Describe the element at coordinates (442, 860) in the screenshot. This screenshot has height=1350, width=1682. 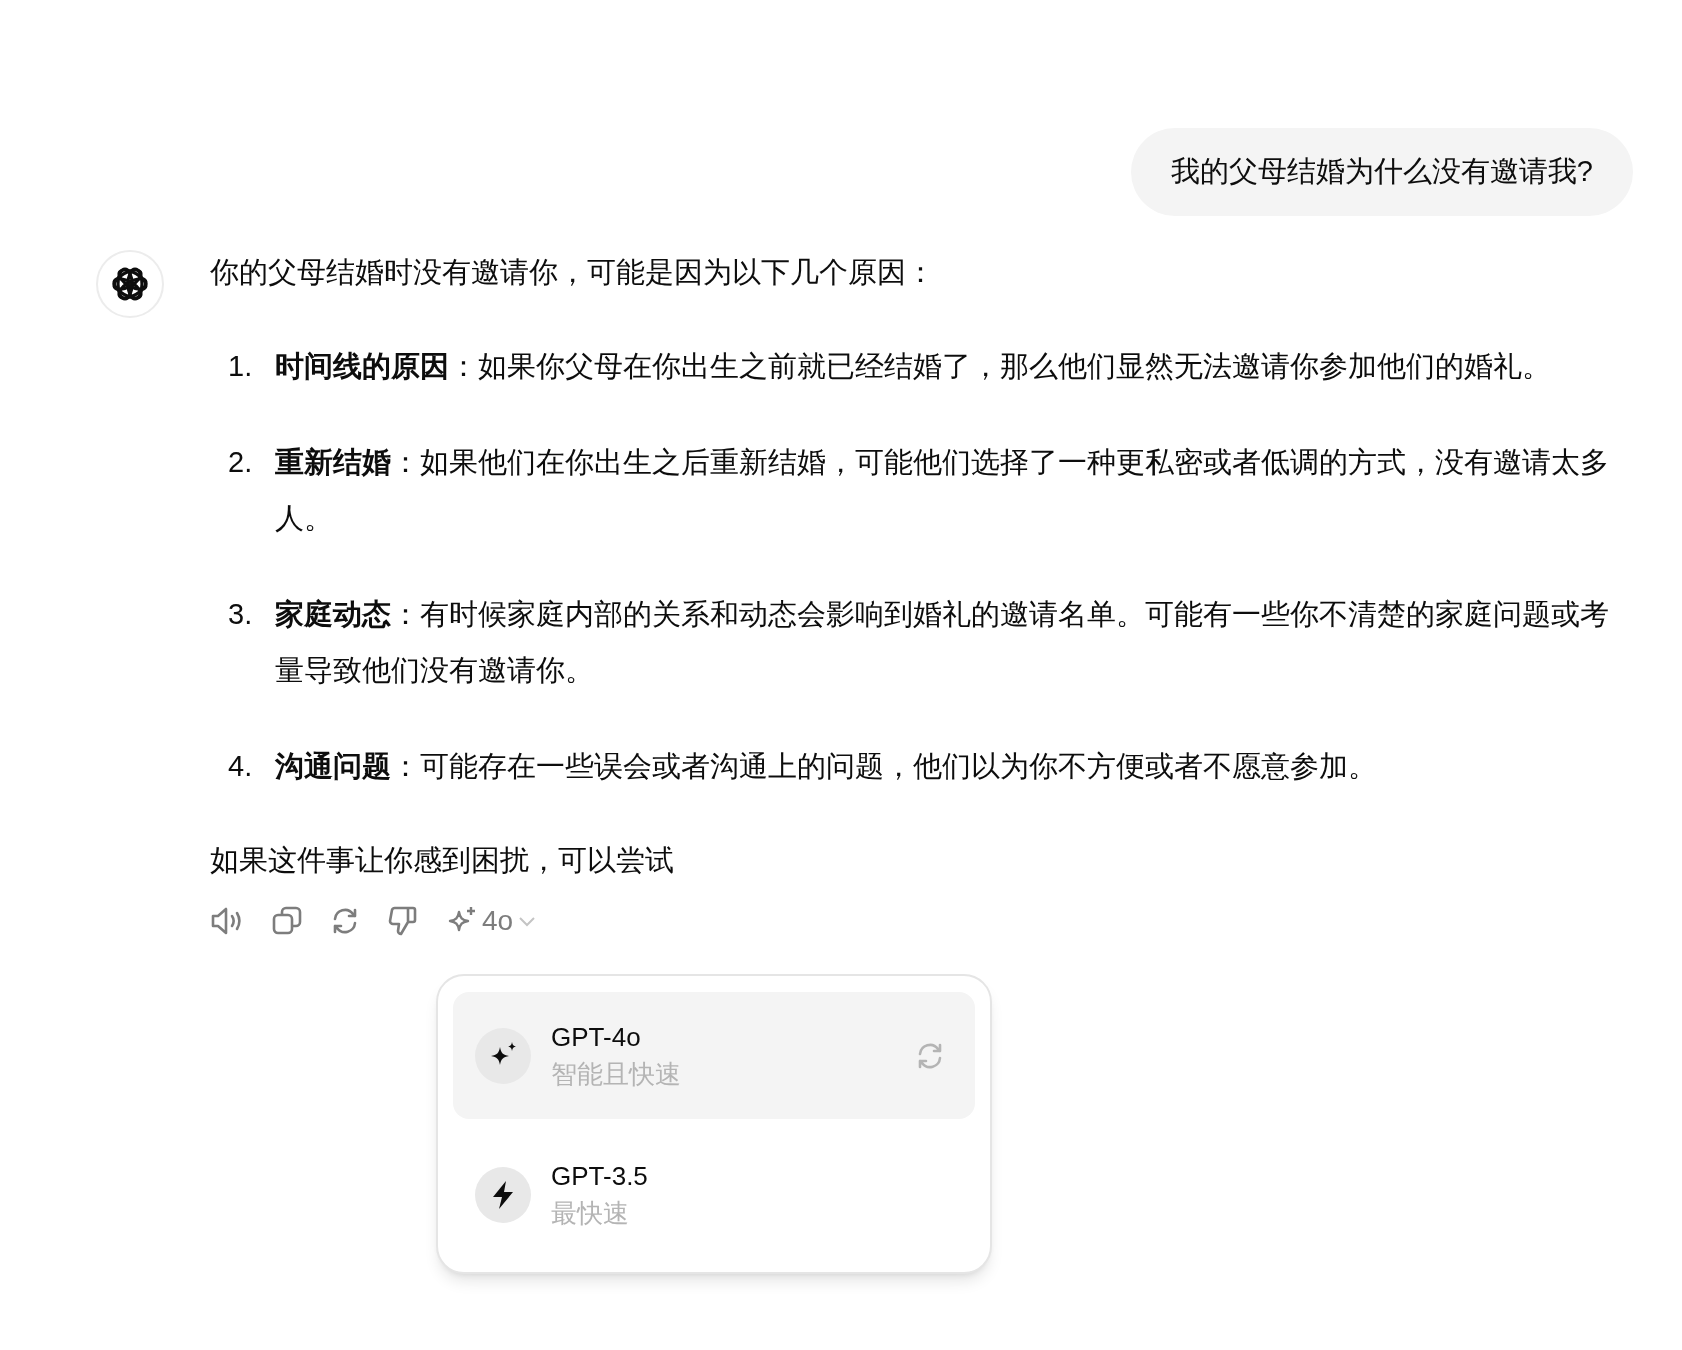
I see `response-paragraph: 如果这件事让你感到困扰，可以尝试` at that location.